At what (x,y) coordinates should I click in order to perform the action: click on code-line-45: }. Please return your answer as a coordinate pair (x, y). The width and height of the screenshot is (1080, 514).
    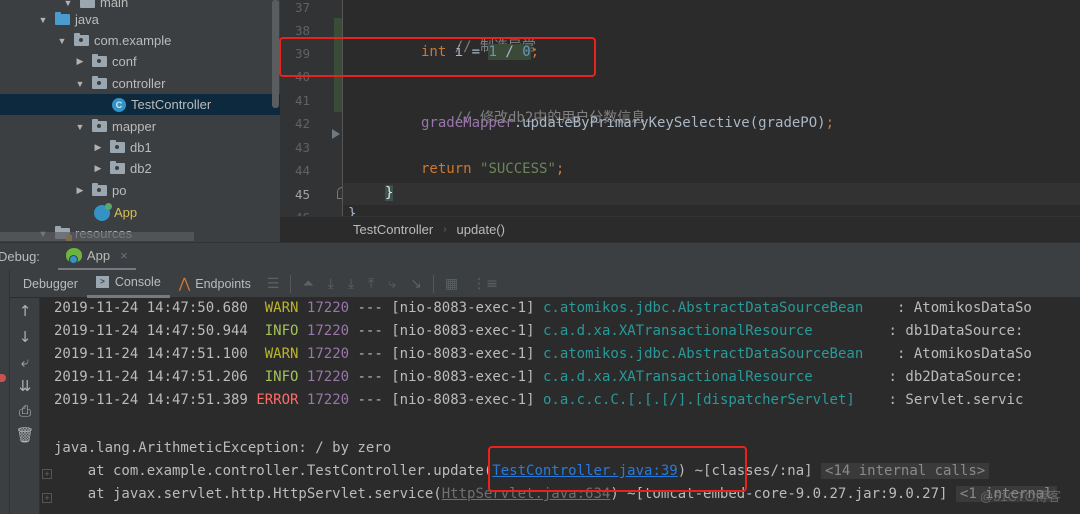
    Looking at the image, I should click on (389, 193).